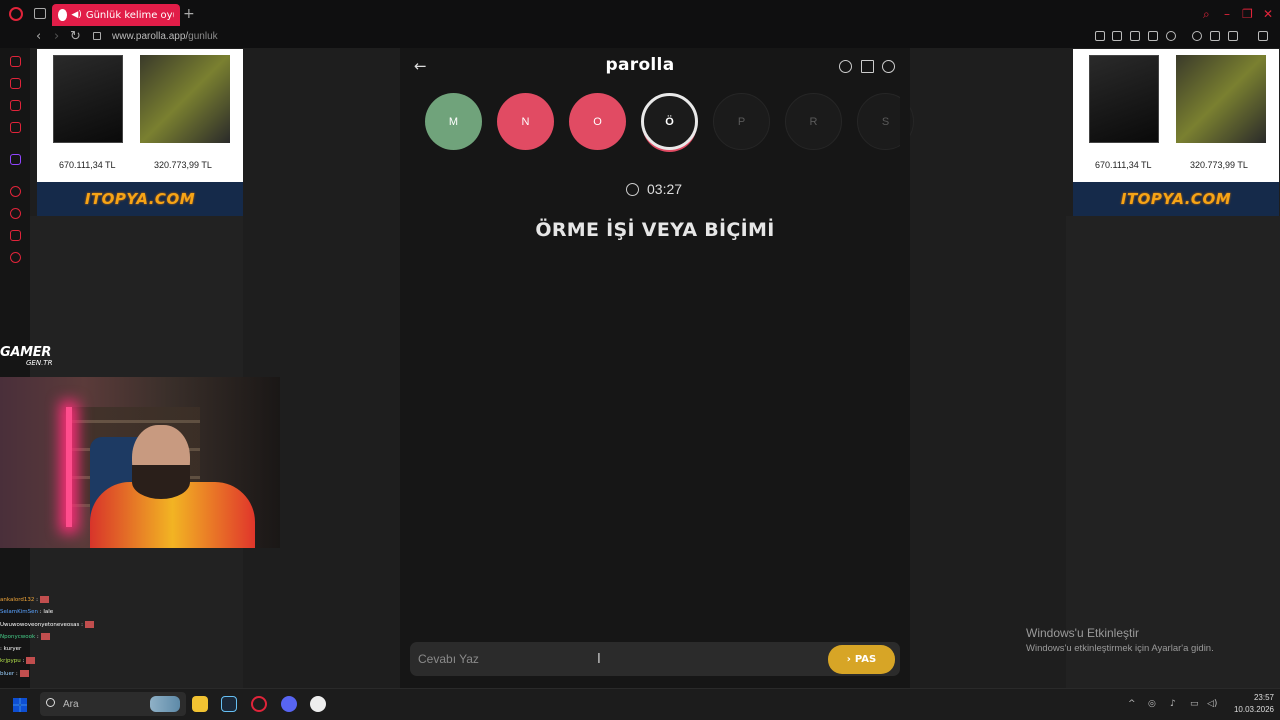 This screenshot has height=720, width=1280. What do you see at coordinates (12, 649) in the screenshot?
I see `chat-message: kuryer` at bounding box center [12, 649].